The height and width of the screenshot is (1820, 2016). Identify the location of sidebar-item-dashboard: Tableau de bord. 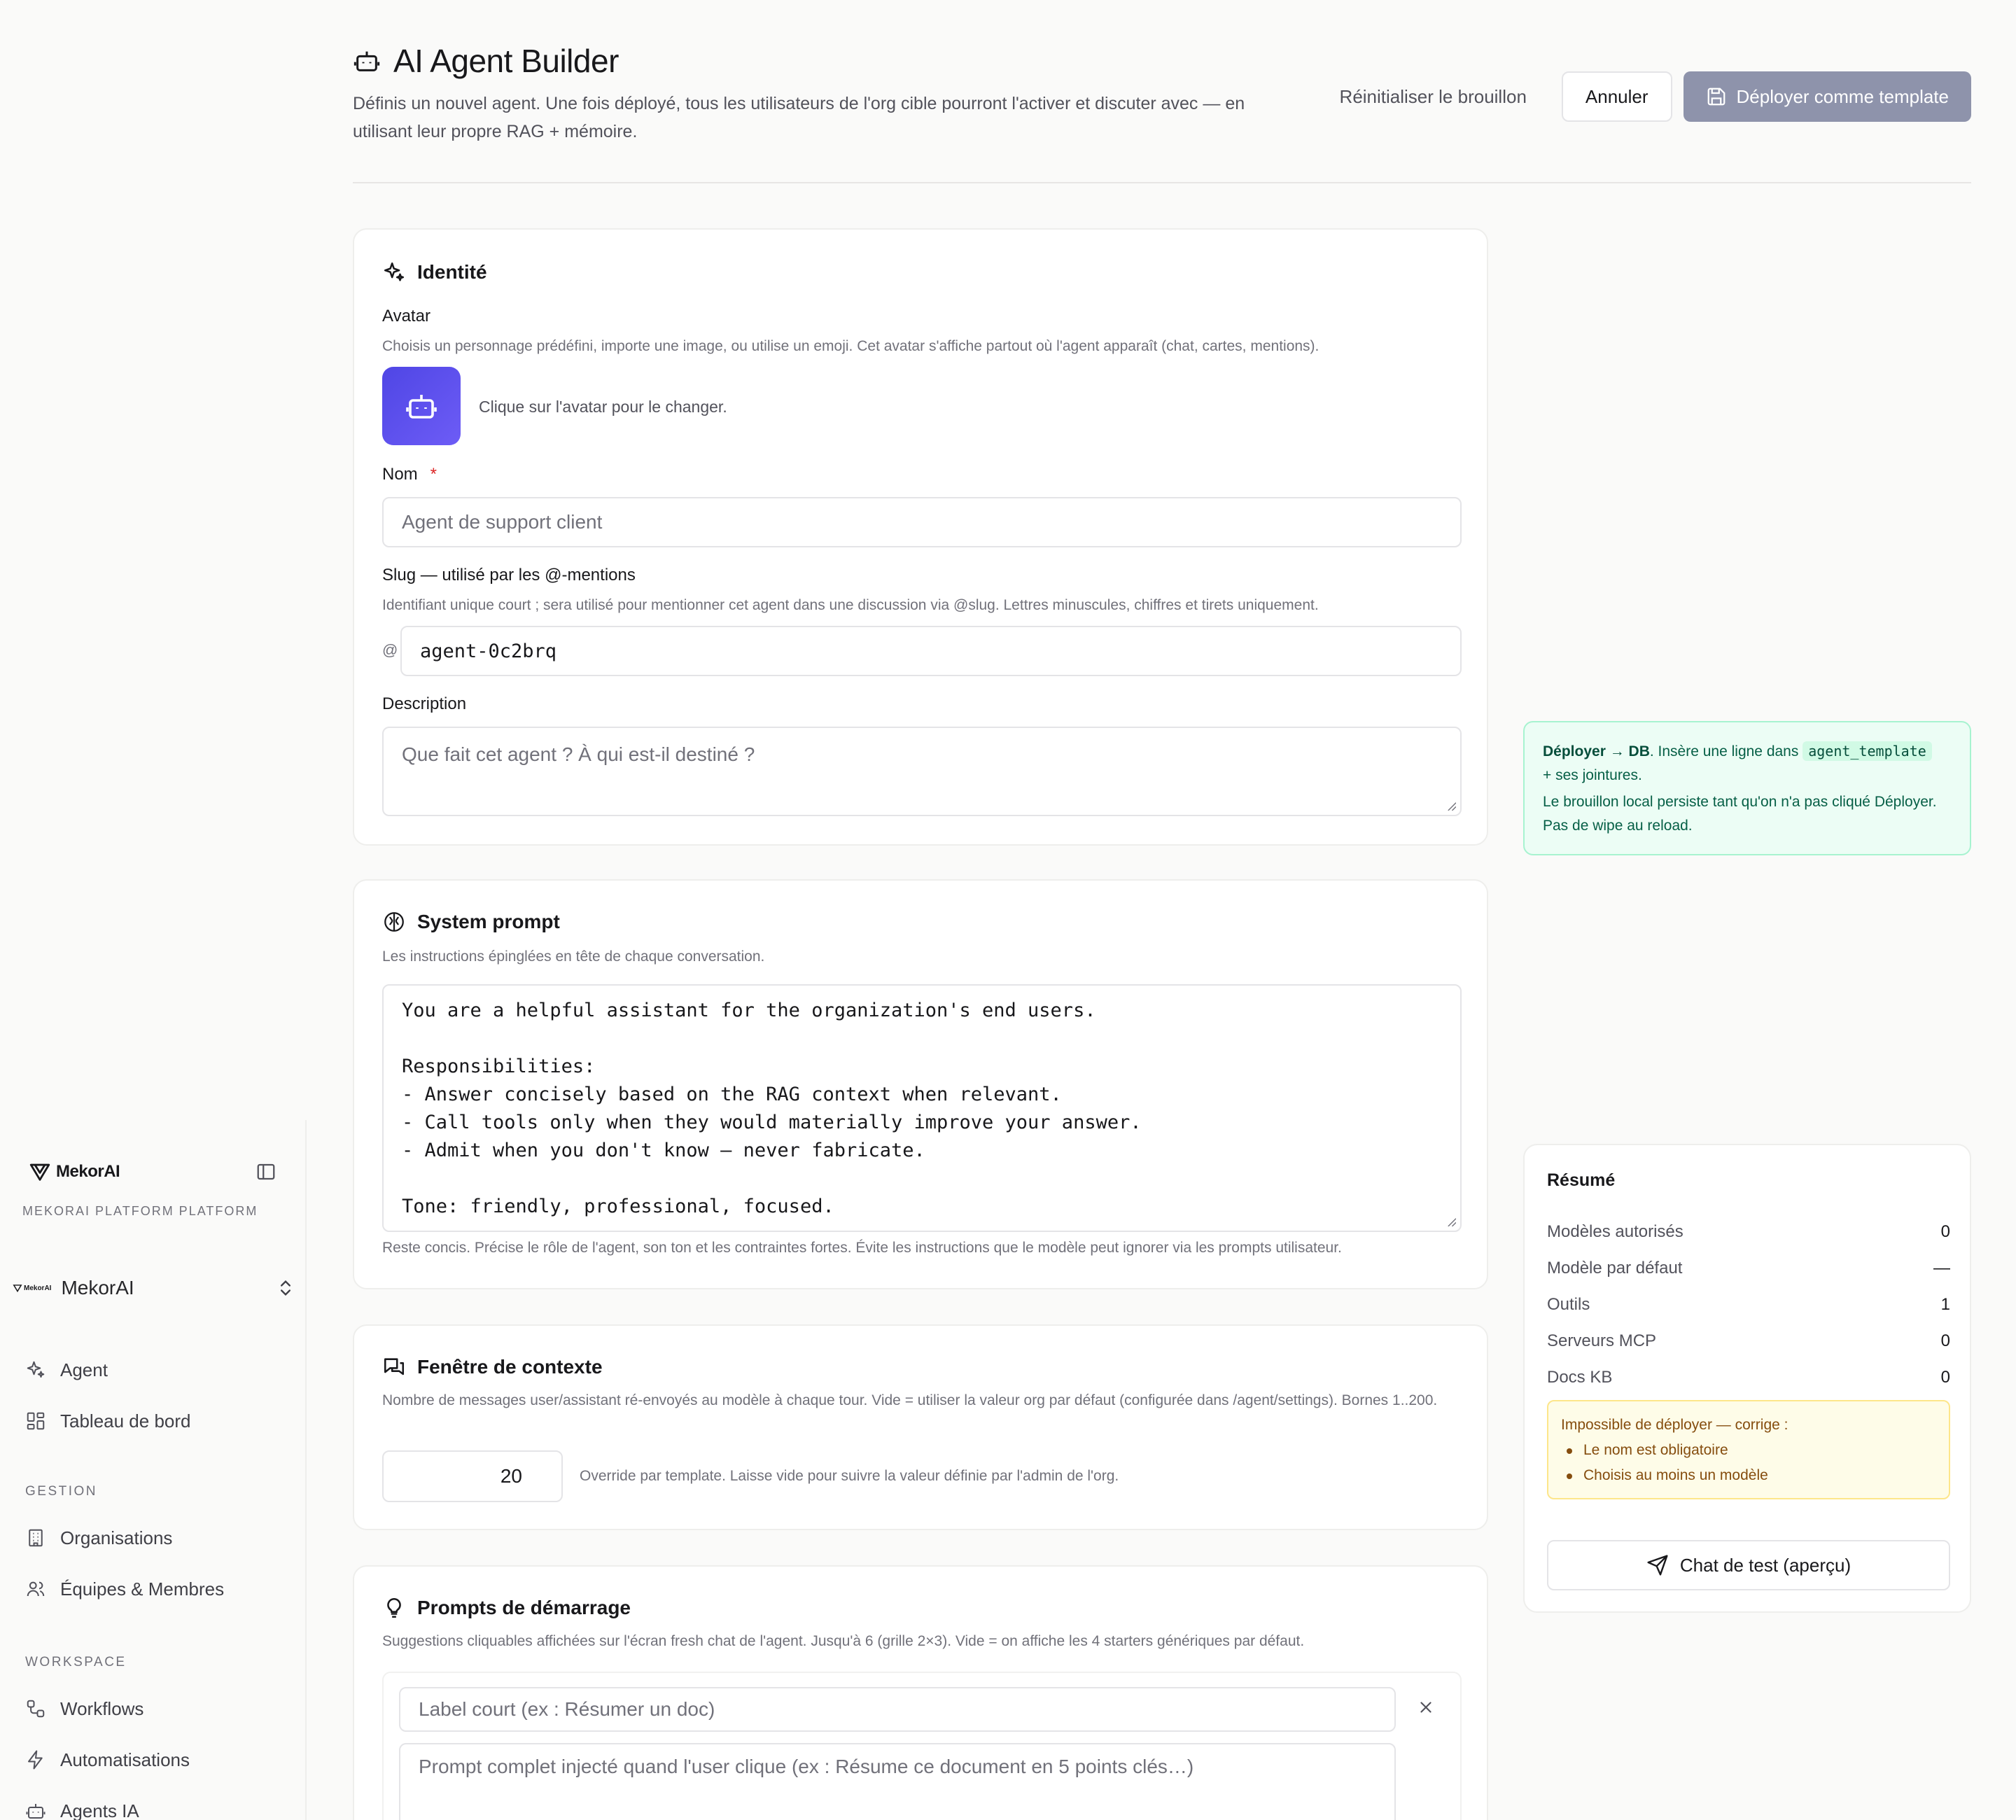
(158, 1421).